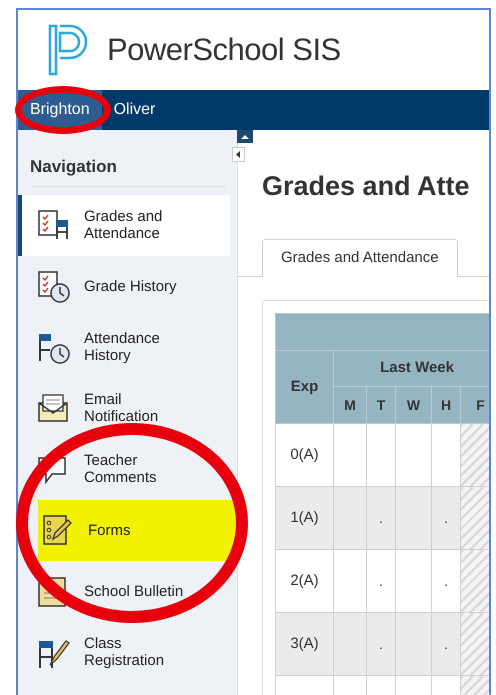 This screenshot has width=496, height=695. What do you see at coordinates (381, 405) in the screenshot?
I see `column-header: T` at bounding box center [381, 405].